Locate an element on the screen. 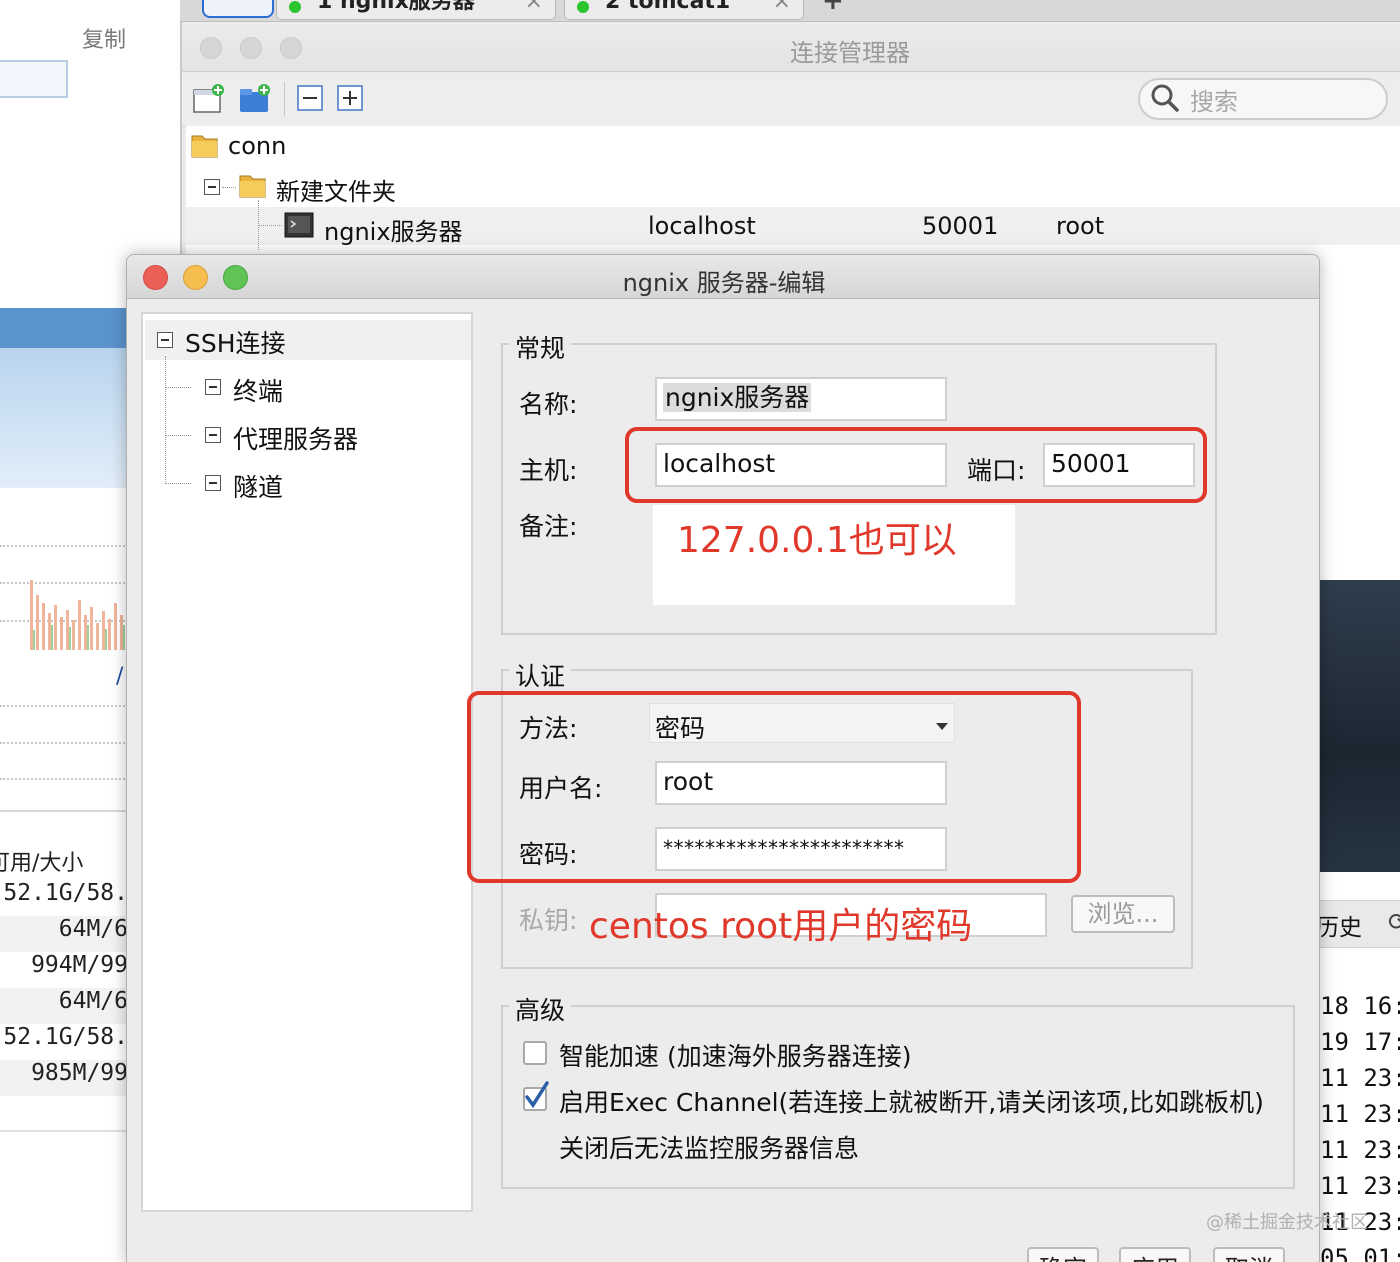 This screenshot has height=1262, width=1400. general-group-title: 常规 is located at coordinates (540, 347).